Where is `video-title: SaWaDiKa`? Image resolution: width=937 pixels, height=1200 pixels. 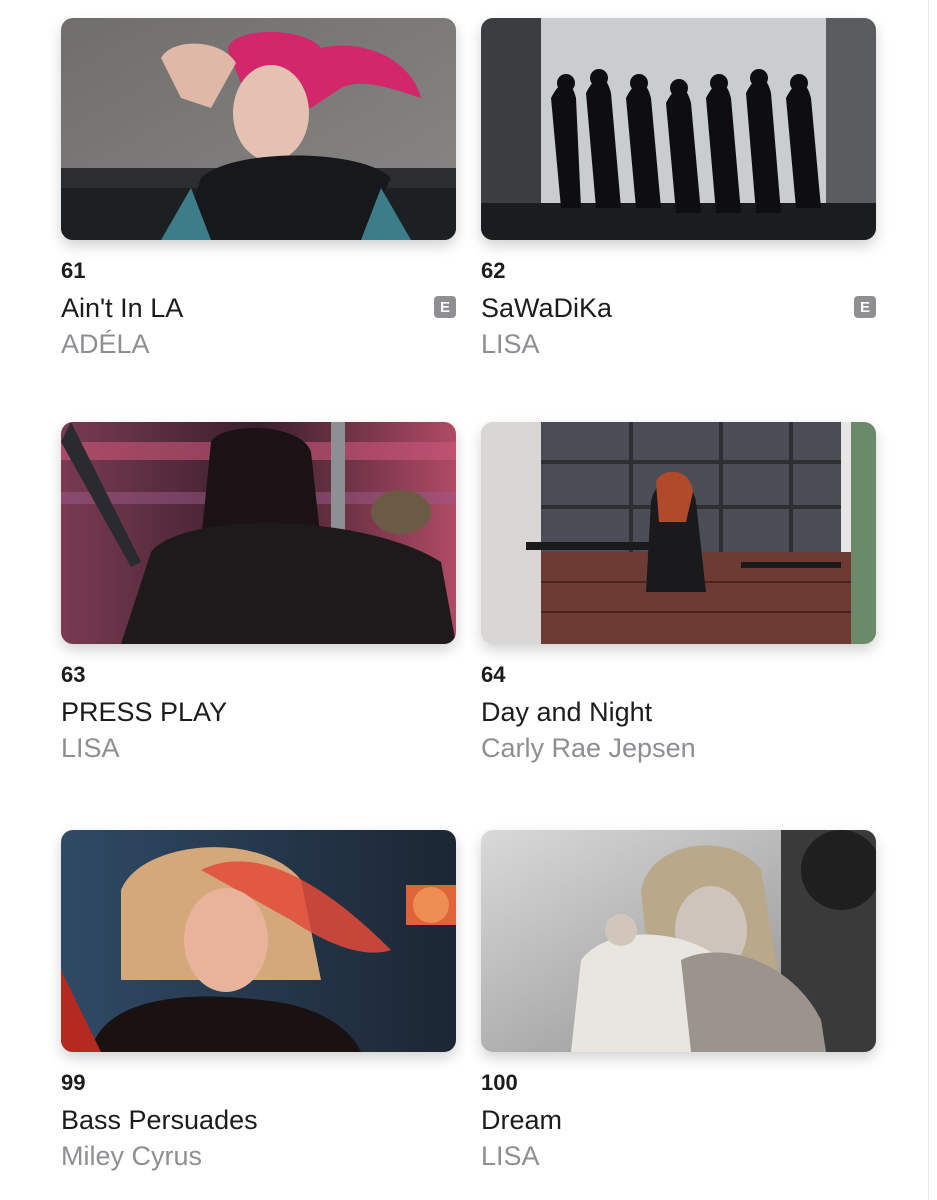
video-title: SaWaDiKa is located at coordinates (547, 308).